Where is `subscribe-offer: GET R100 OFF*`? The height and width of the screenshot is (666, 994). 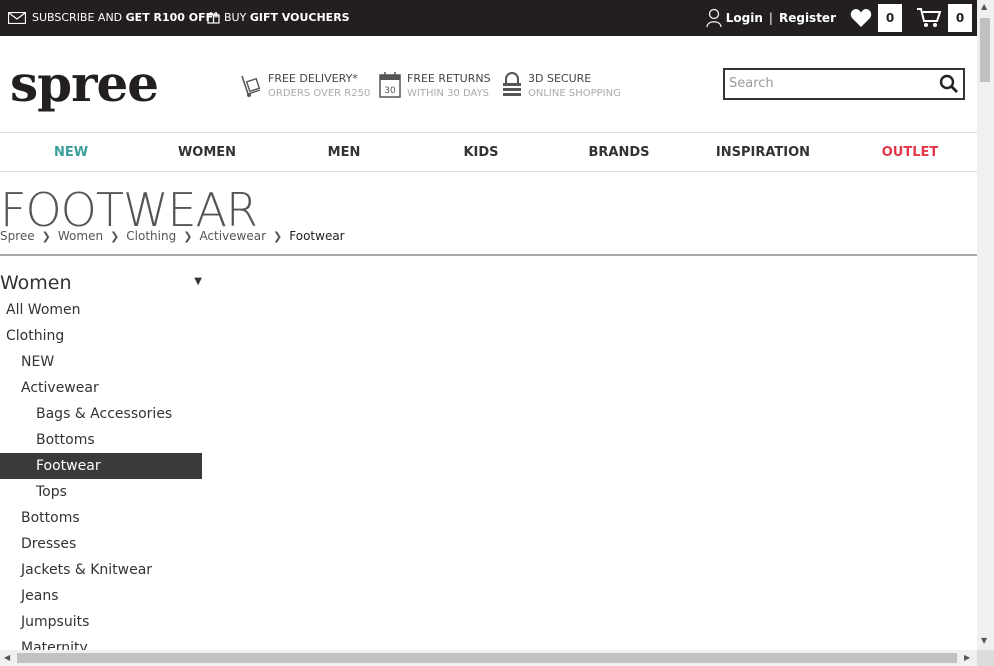
subscribe-offer: GET R100 OFF* is located at coordinates (172, 17).